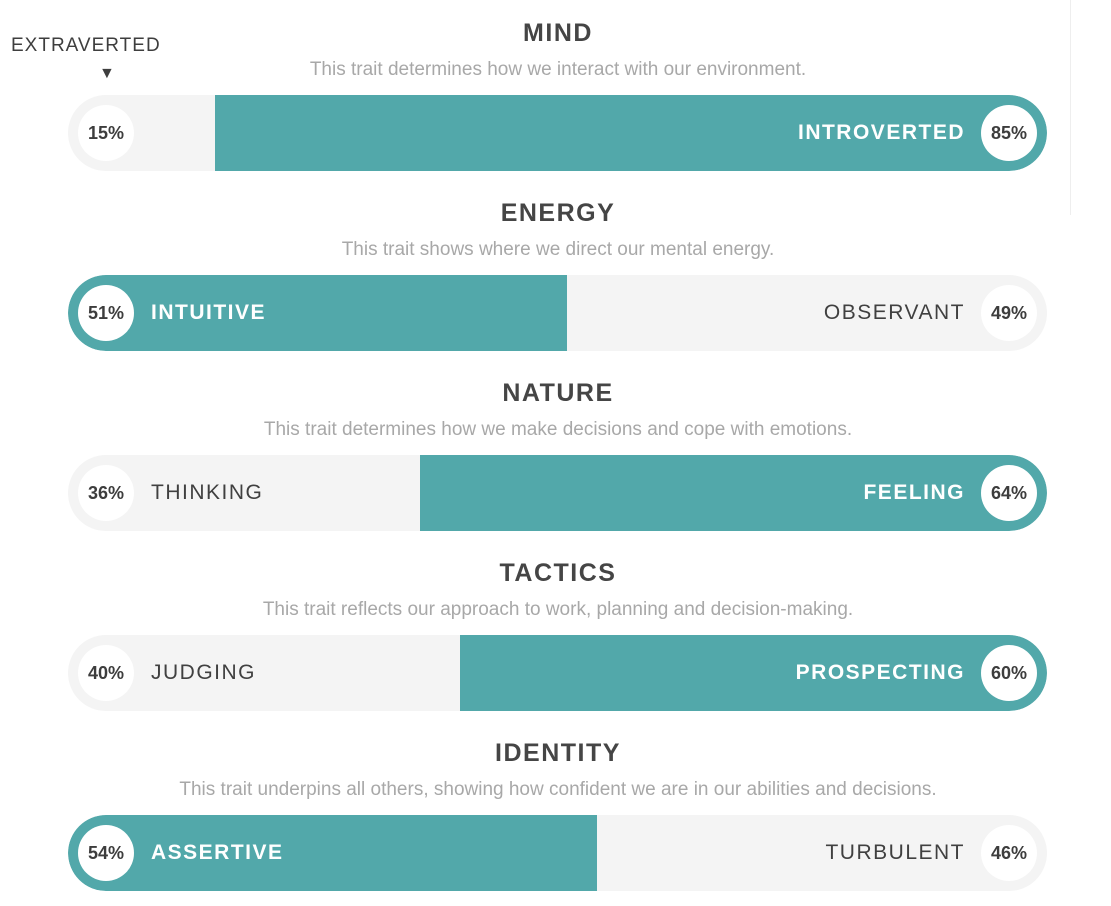  Describe the element at coordinates (1009, 853) in the screenshot. I see `right-percent-badge: 46%` at that location.